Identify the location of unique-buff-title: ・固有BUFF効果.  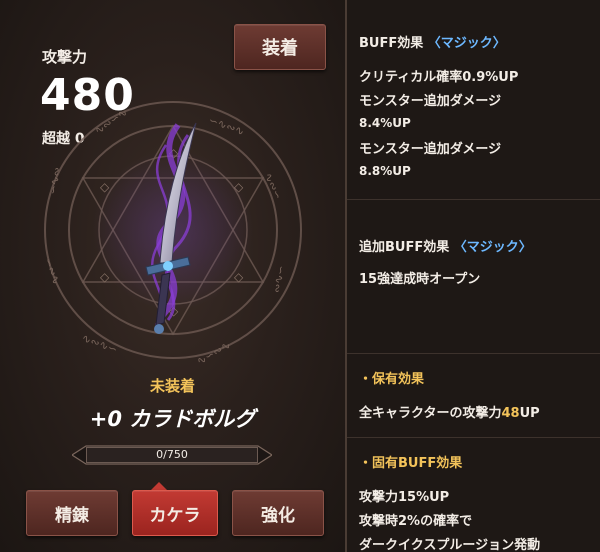
(411, 463).